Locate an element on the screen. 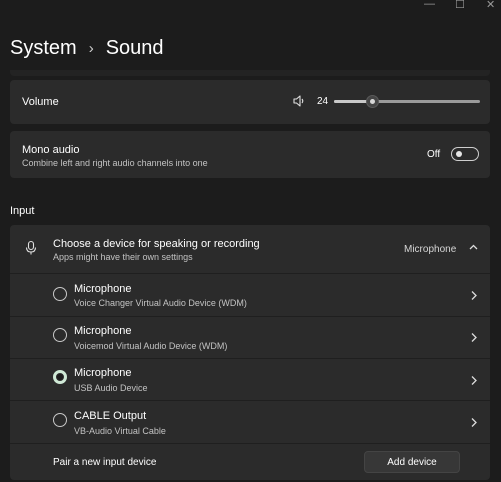 The height and width of the screenshot is (482, 501). chevron-up-icon is located at coordinates (473, 248).